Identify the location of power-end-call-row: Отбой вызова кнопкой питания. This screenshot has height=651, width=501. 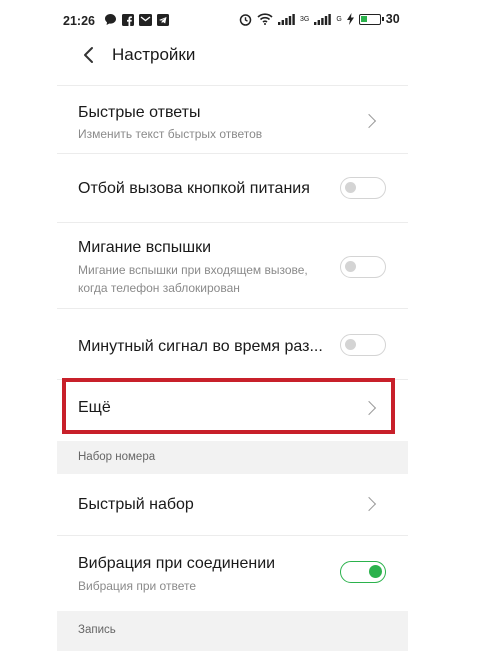
(232, 189).